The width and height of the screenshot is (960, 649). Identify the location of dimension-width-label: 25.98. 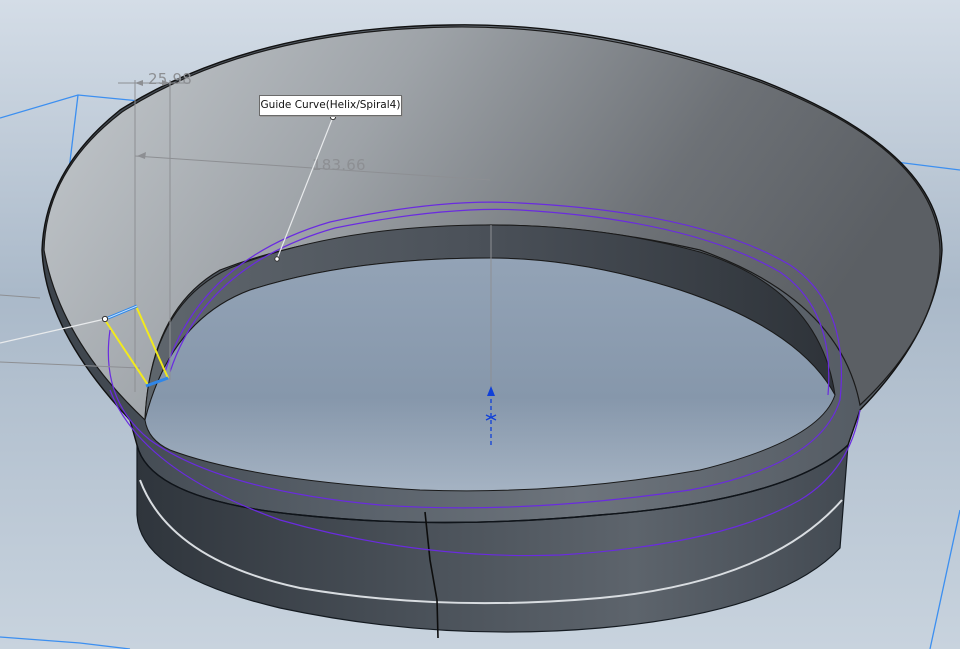
(170, 79).